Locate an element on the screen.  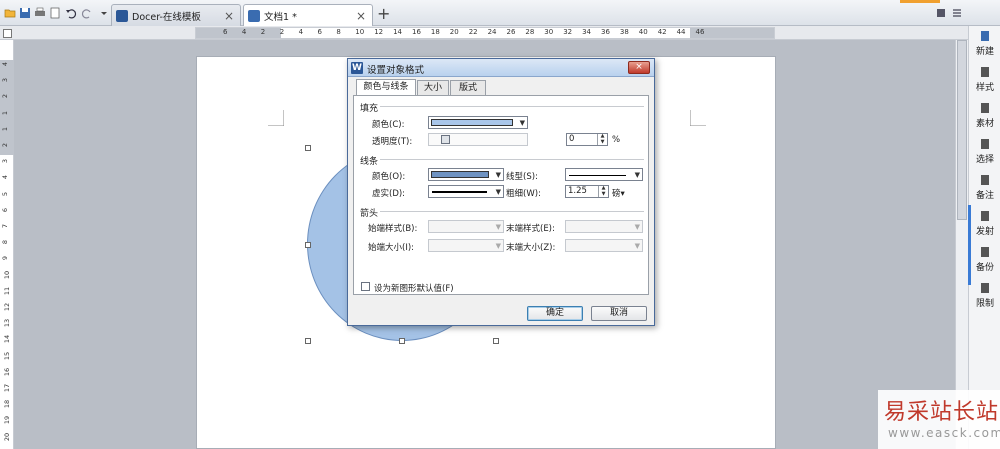
tab-size: 大小 is located at coordinates (433, 87).